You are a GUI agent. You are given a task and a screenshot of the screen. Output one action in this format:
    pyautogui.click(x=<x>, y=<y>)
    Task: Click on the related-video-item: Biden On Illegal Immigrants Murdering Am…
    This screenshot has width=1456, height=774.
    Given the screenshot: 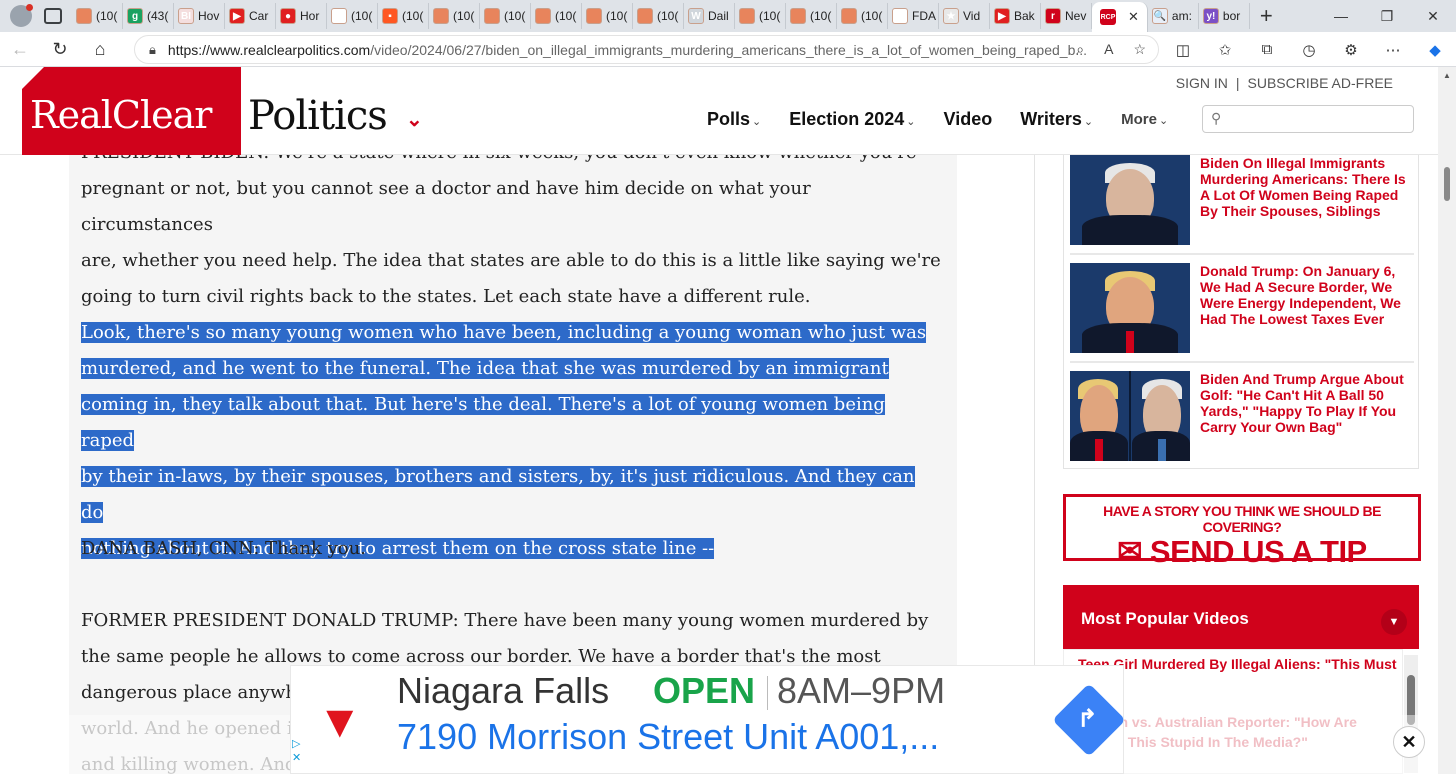 What is the action you would take?
    pyautogui.click(x=1242, y=205)
    